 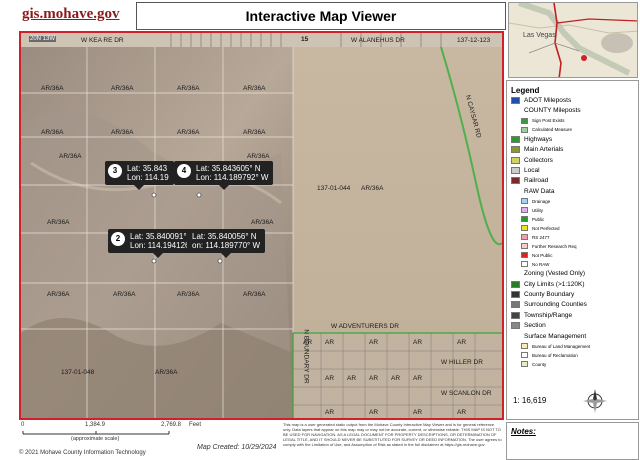 I want to click on notes-box: Notes:, so click(x=572, y=441).